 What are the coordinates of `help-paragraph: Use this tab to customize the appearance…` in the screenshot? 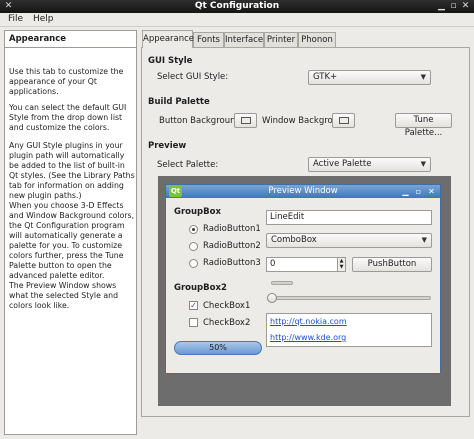 It's located at (66, 81).